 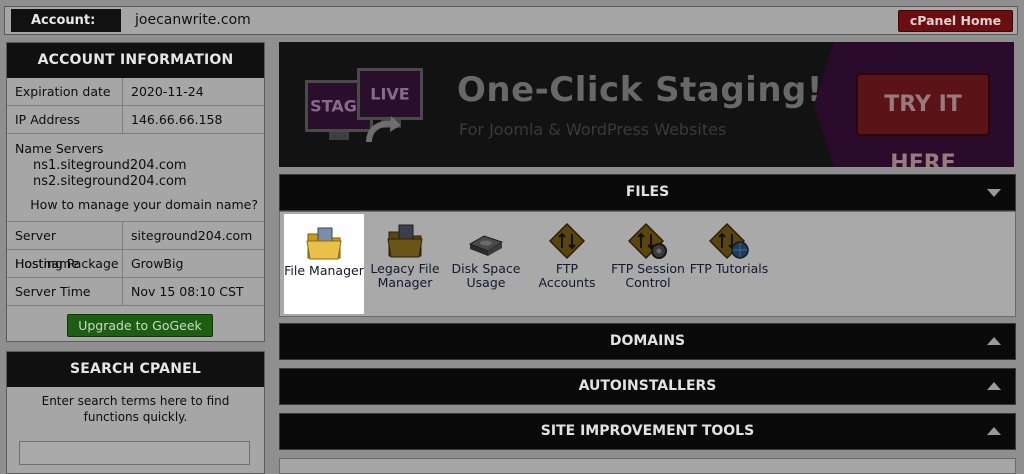 I want to click on legacy-file-manager-item: Legacy File Manager, so click(x=405, y=264).